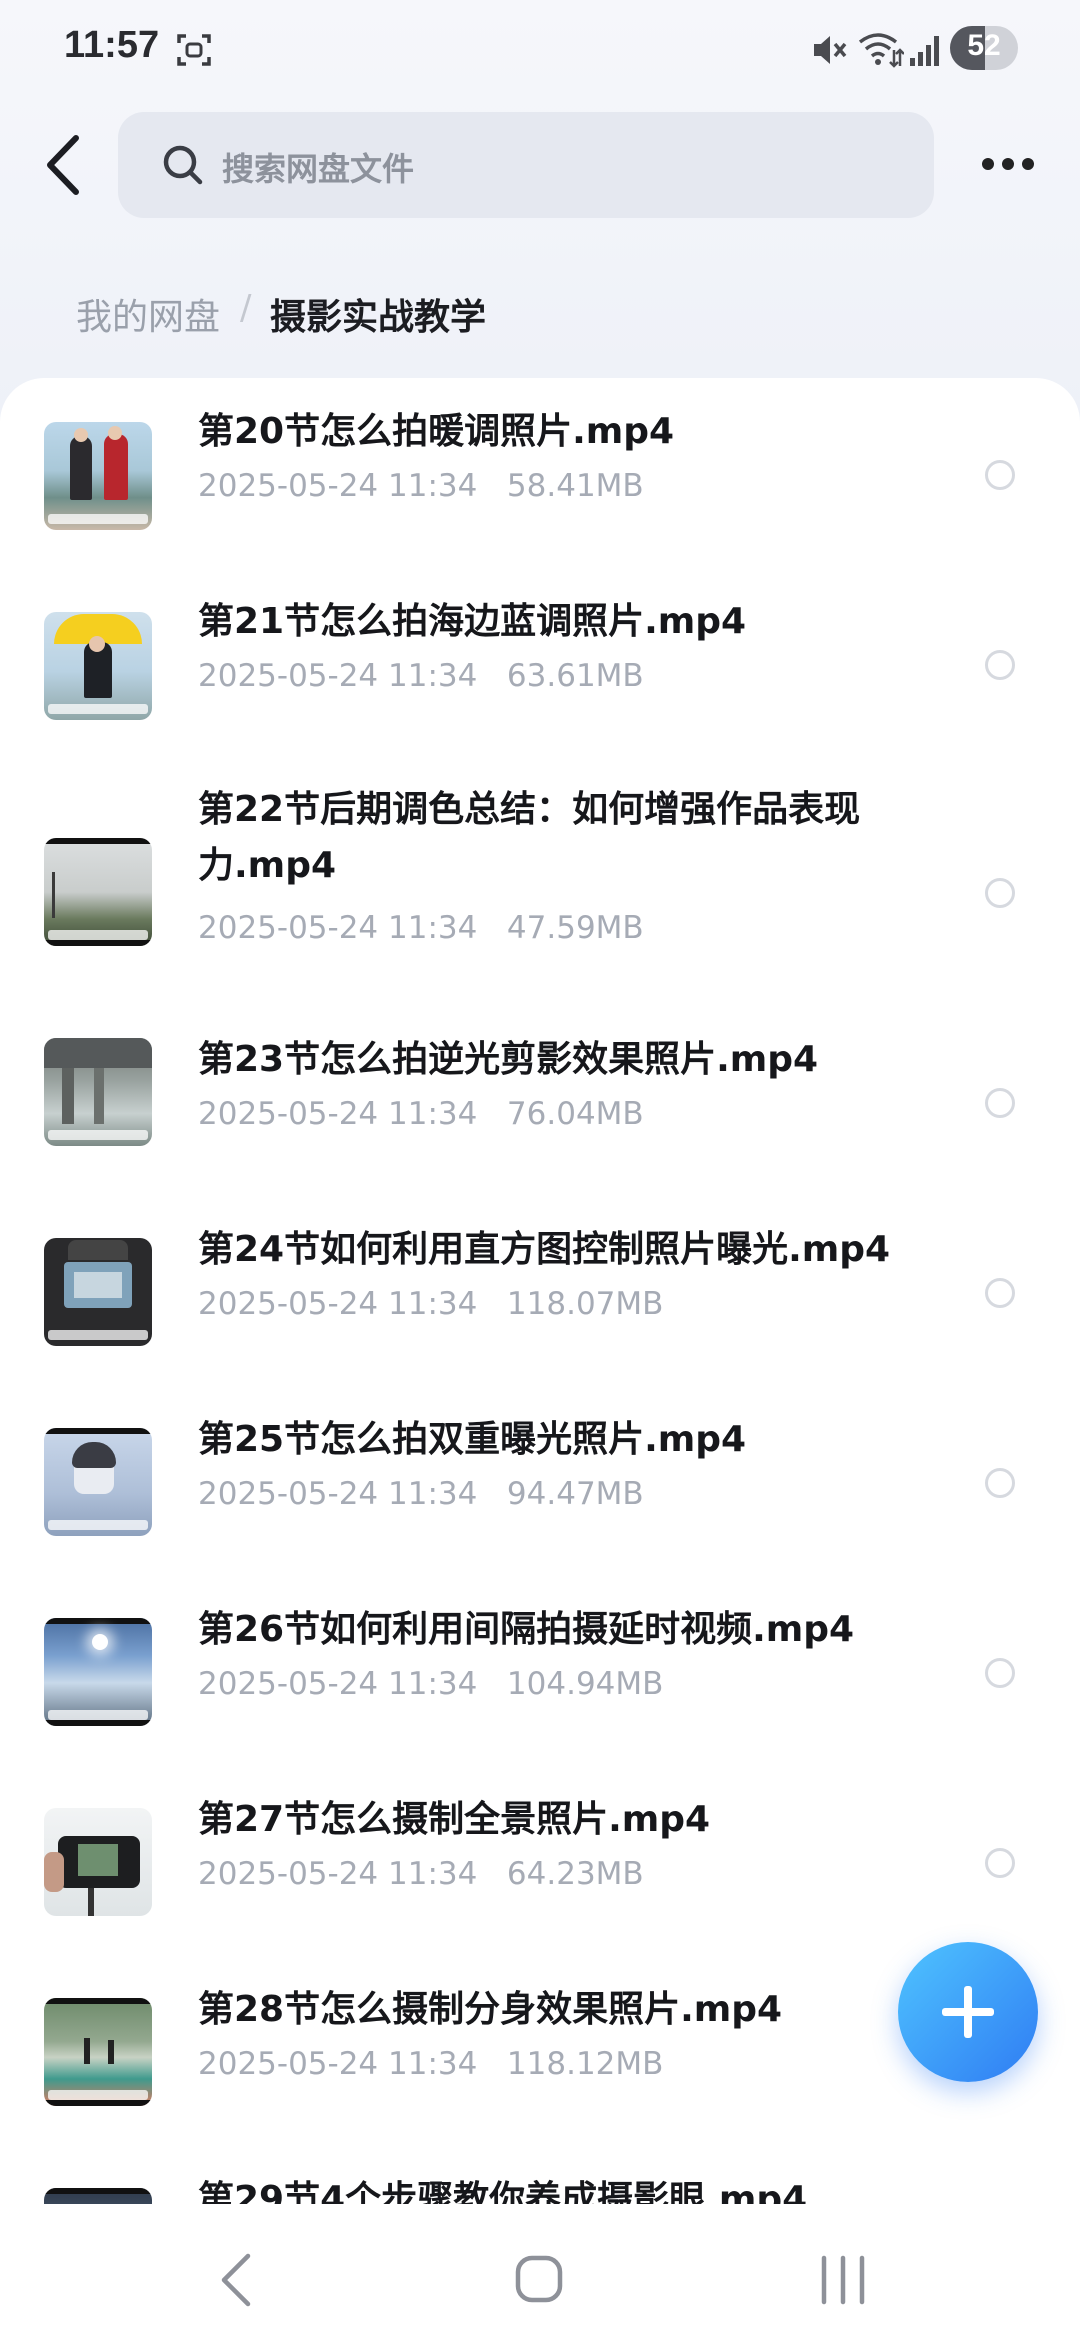 The height and width of the screenshot is (2340, 1080). What do you see at coordinates (924, 51) in the screenshot?
I see `signal-icon` at bounding box center [924, 51].